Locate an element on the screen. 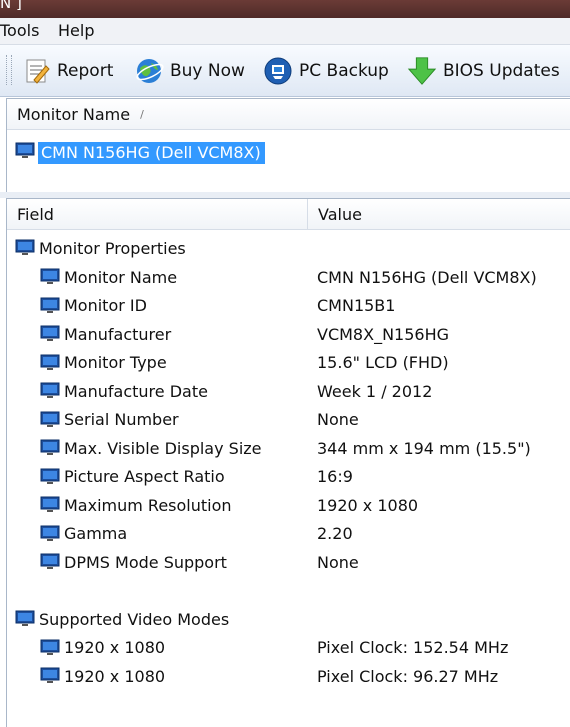 The image size is (570, 727). table-row: Manufacture Date Week 1 / 2012 is located at coordinates (288, 391).